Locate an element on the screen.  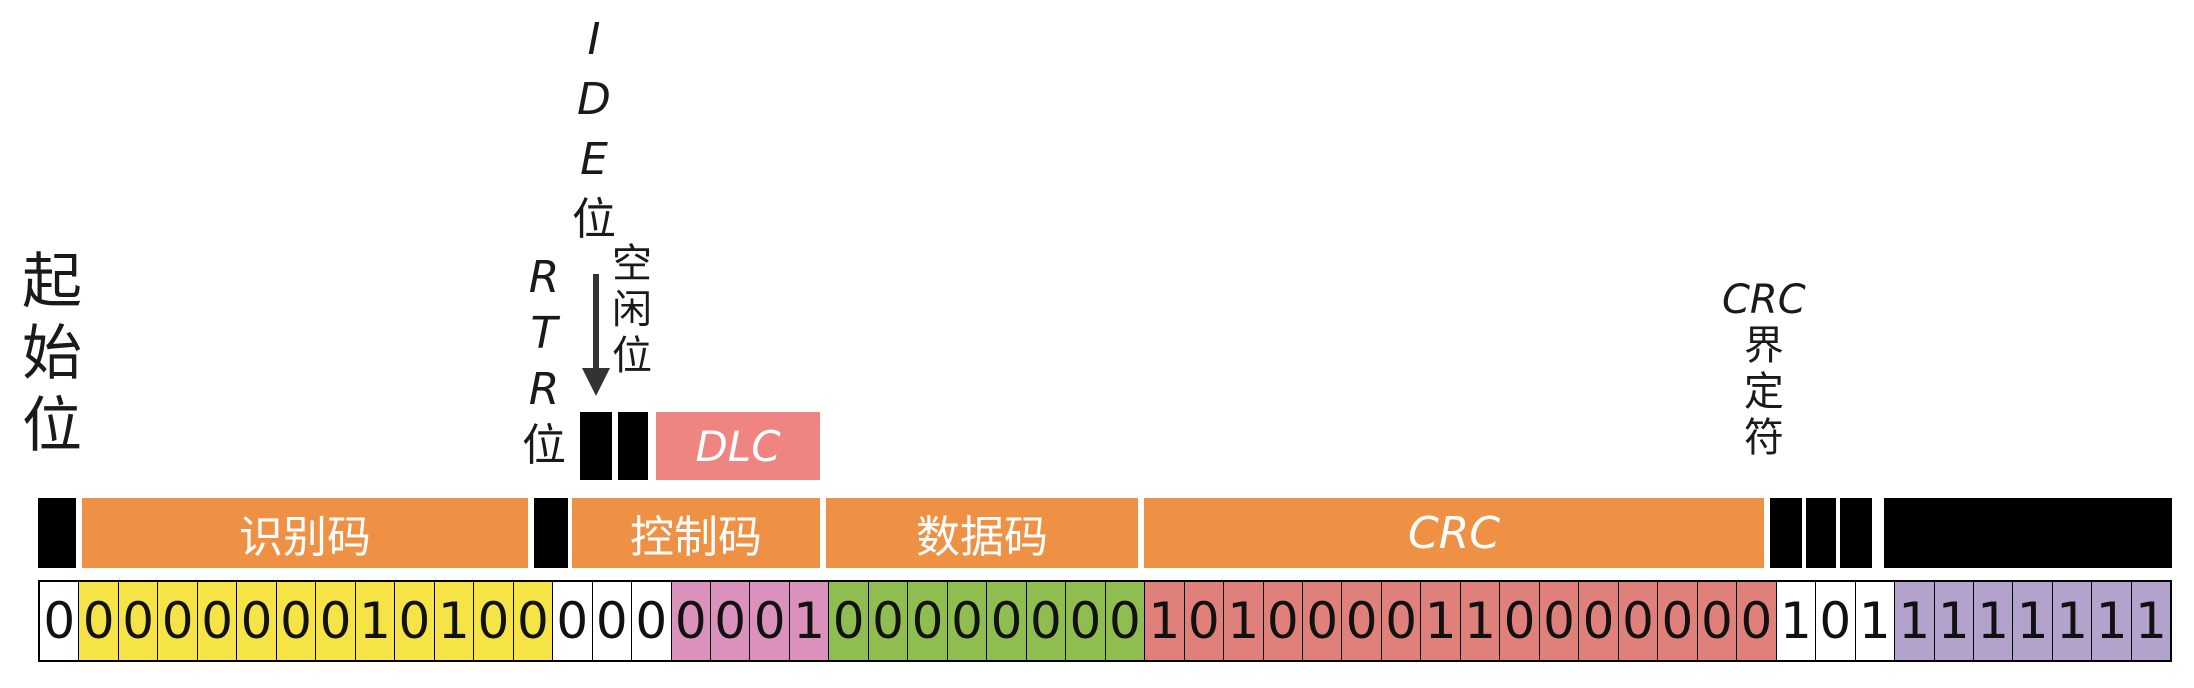
idle-bit-label: 空 闲 位 is located at coordinates (632, 310).